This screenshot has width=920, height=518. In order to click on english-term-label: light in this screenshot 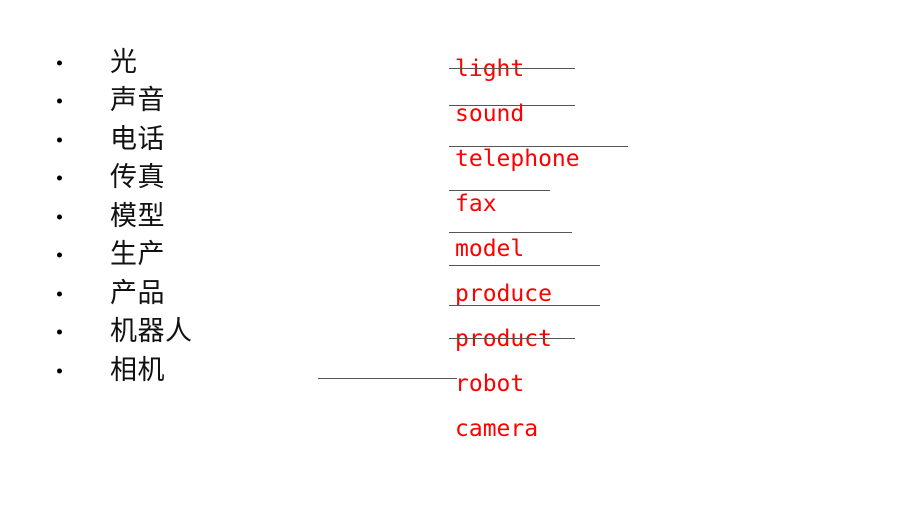, I will do `click(490, 68)`.